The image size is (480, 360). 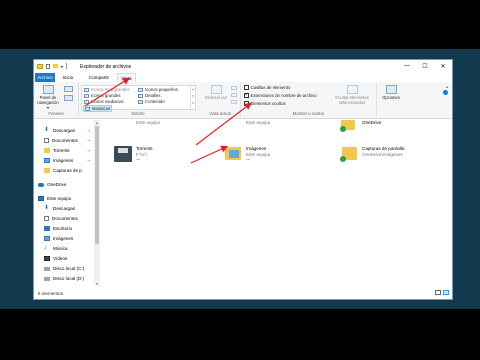 I want to click on arrow-to-file-tiles, so click(x=209, y=154).